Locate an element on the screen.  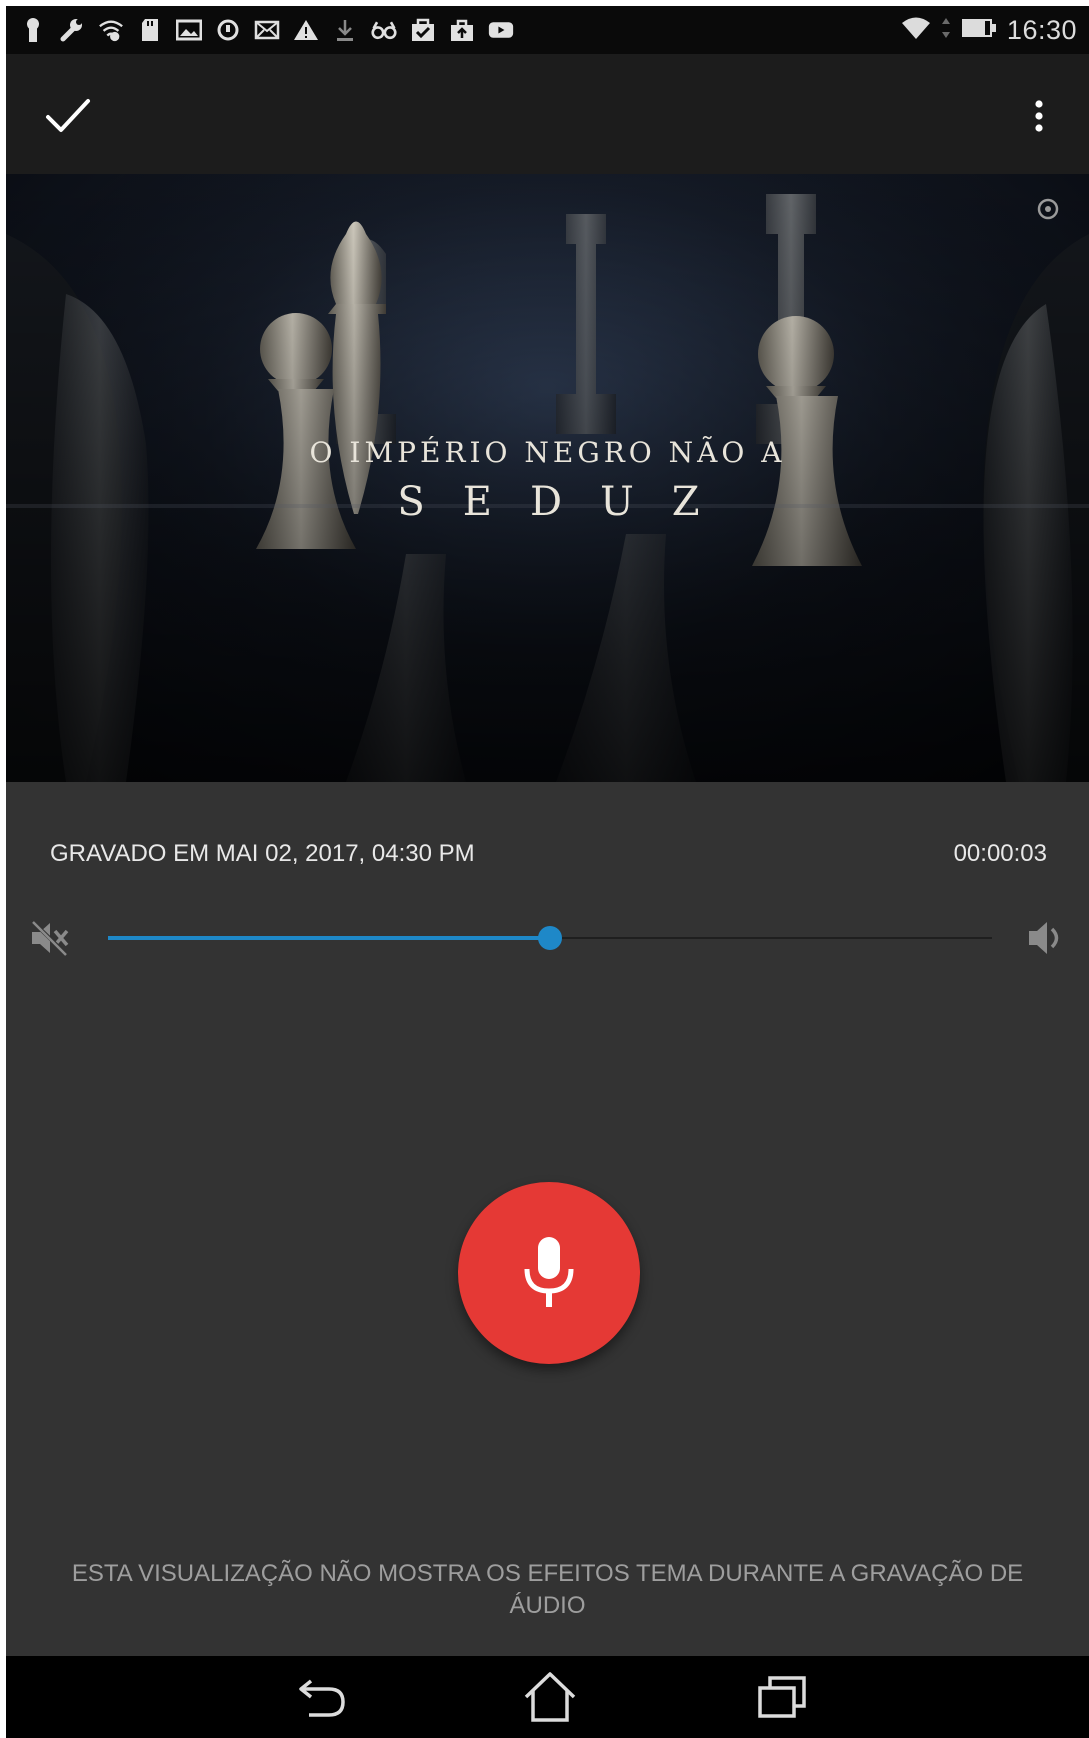
back-icon is located at coordinates (322, 1698).